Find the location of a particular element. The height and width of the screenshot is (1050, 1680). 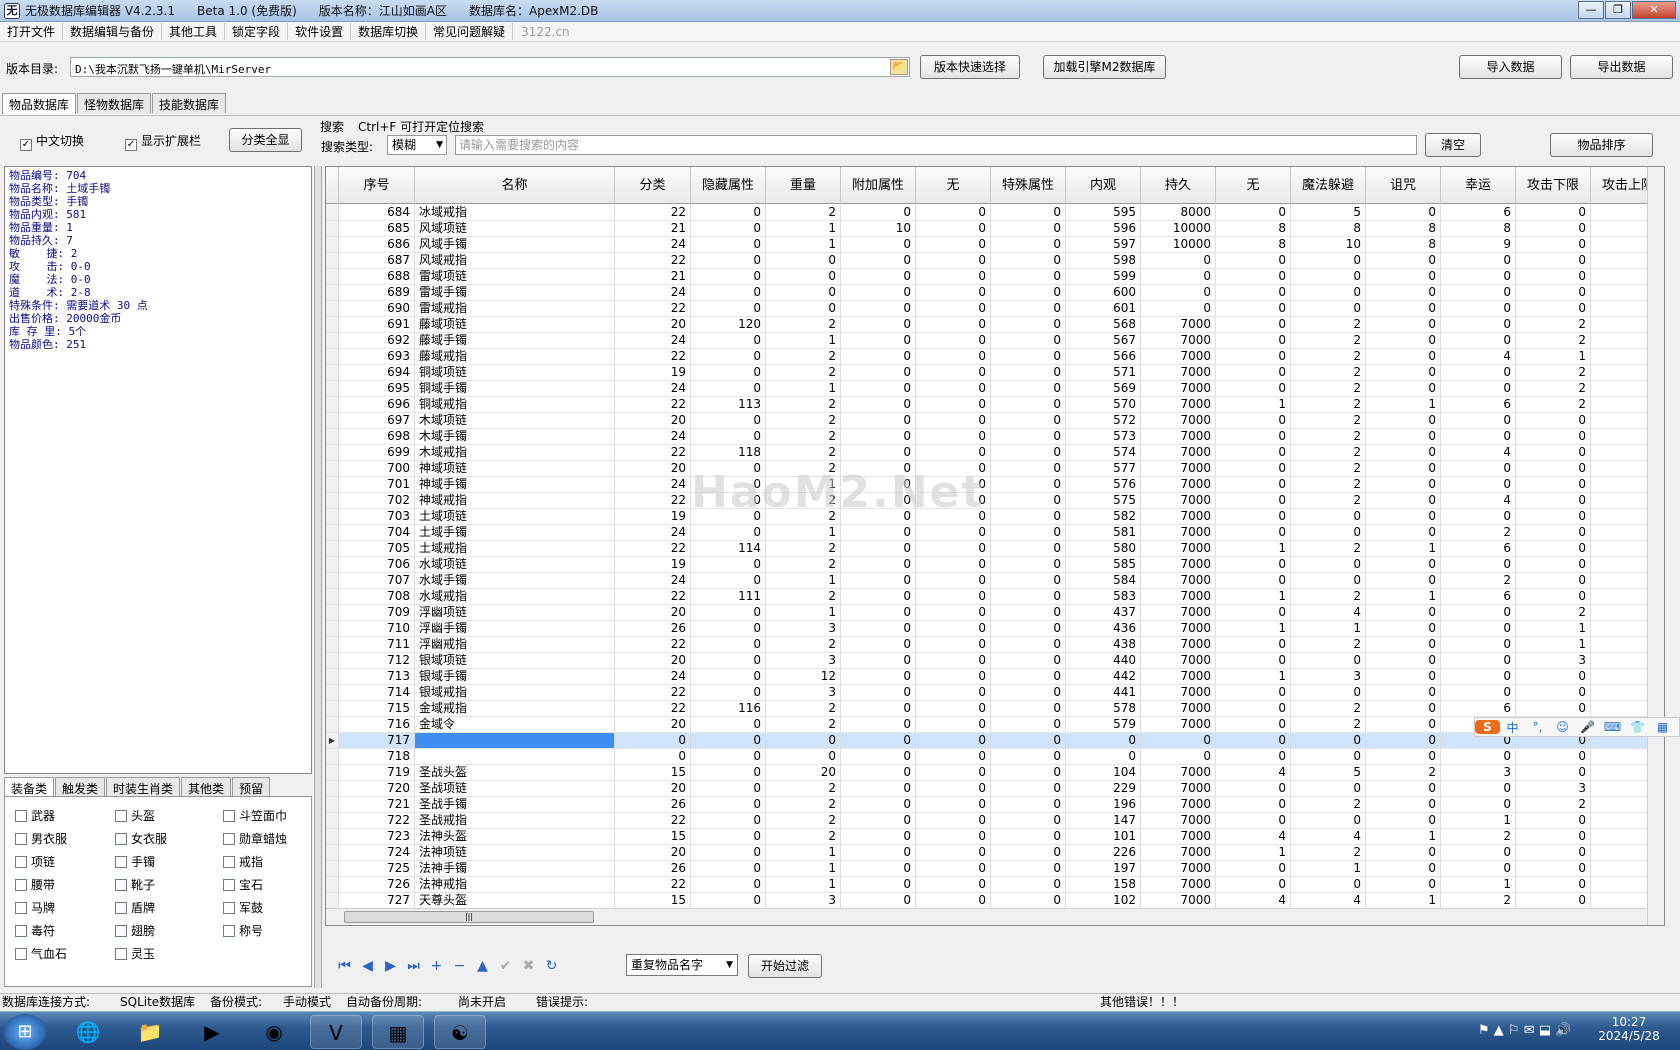

table-cell: 神域戒指 is located at coordinates (515, 500).